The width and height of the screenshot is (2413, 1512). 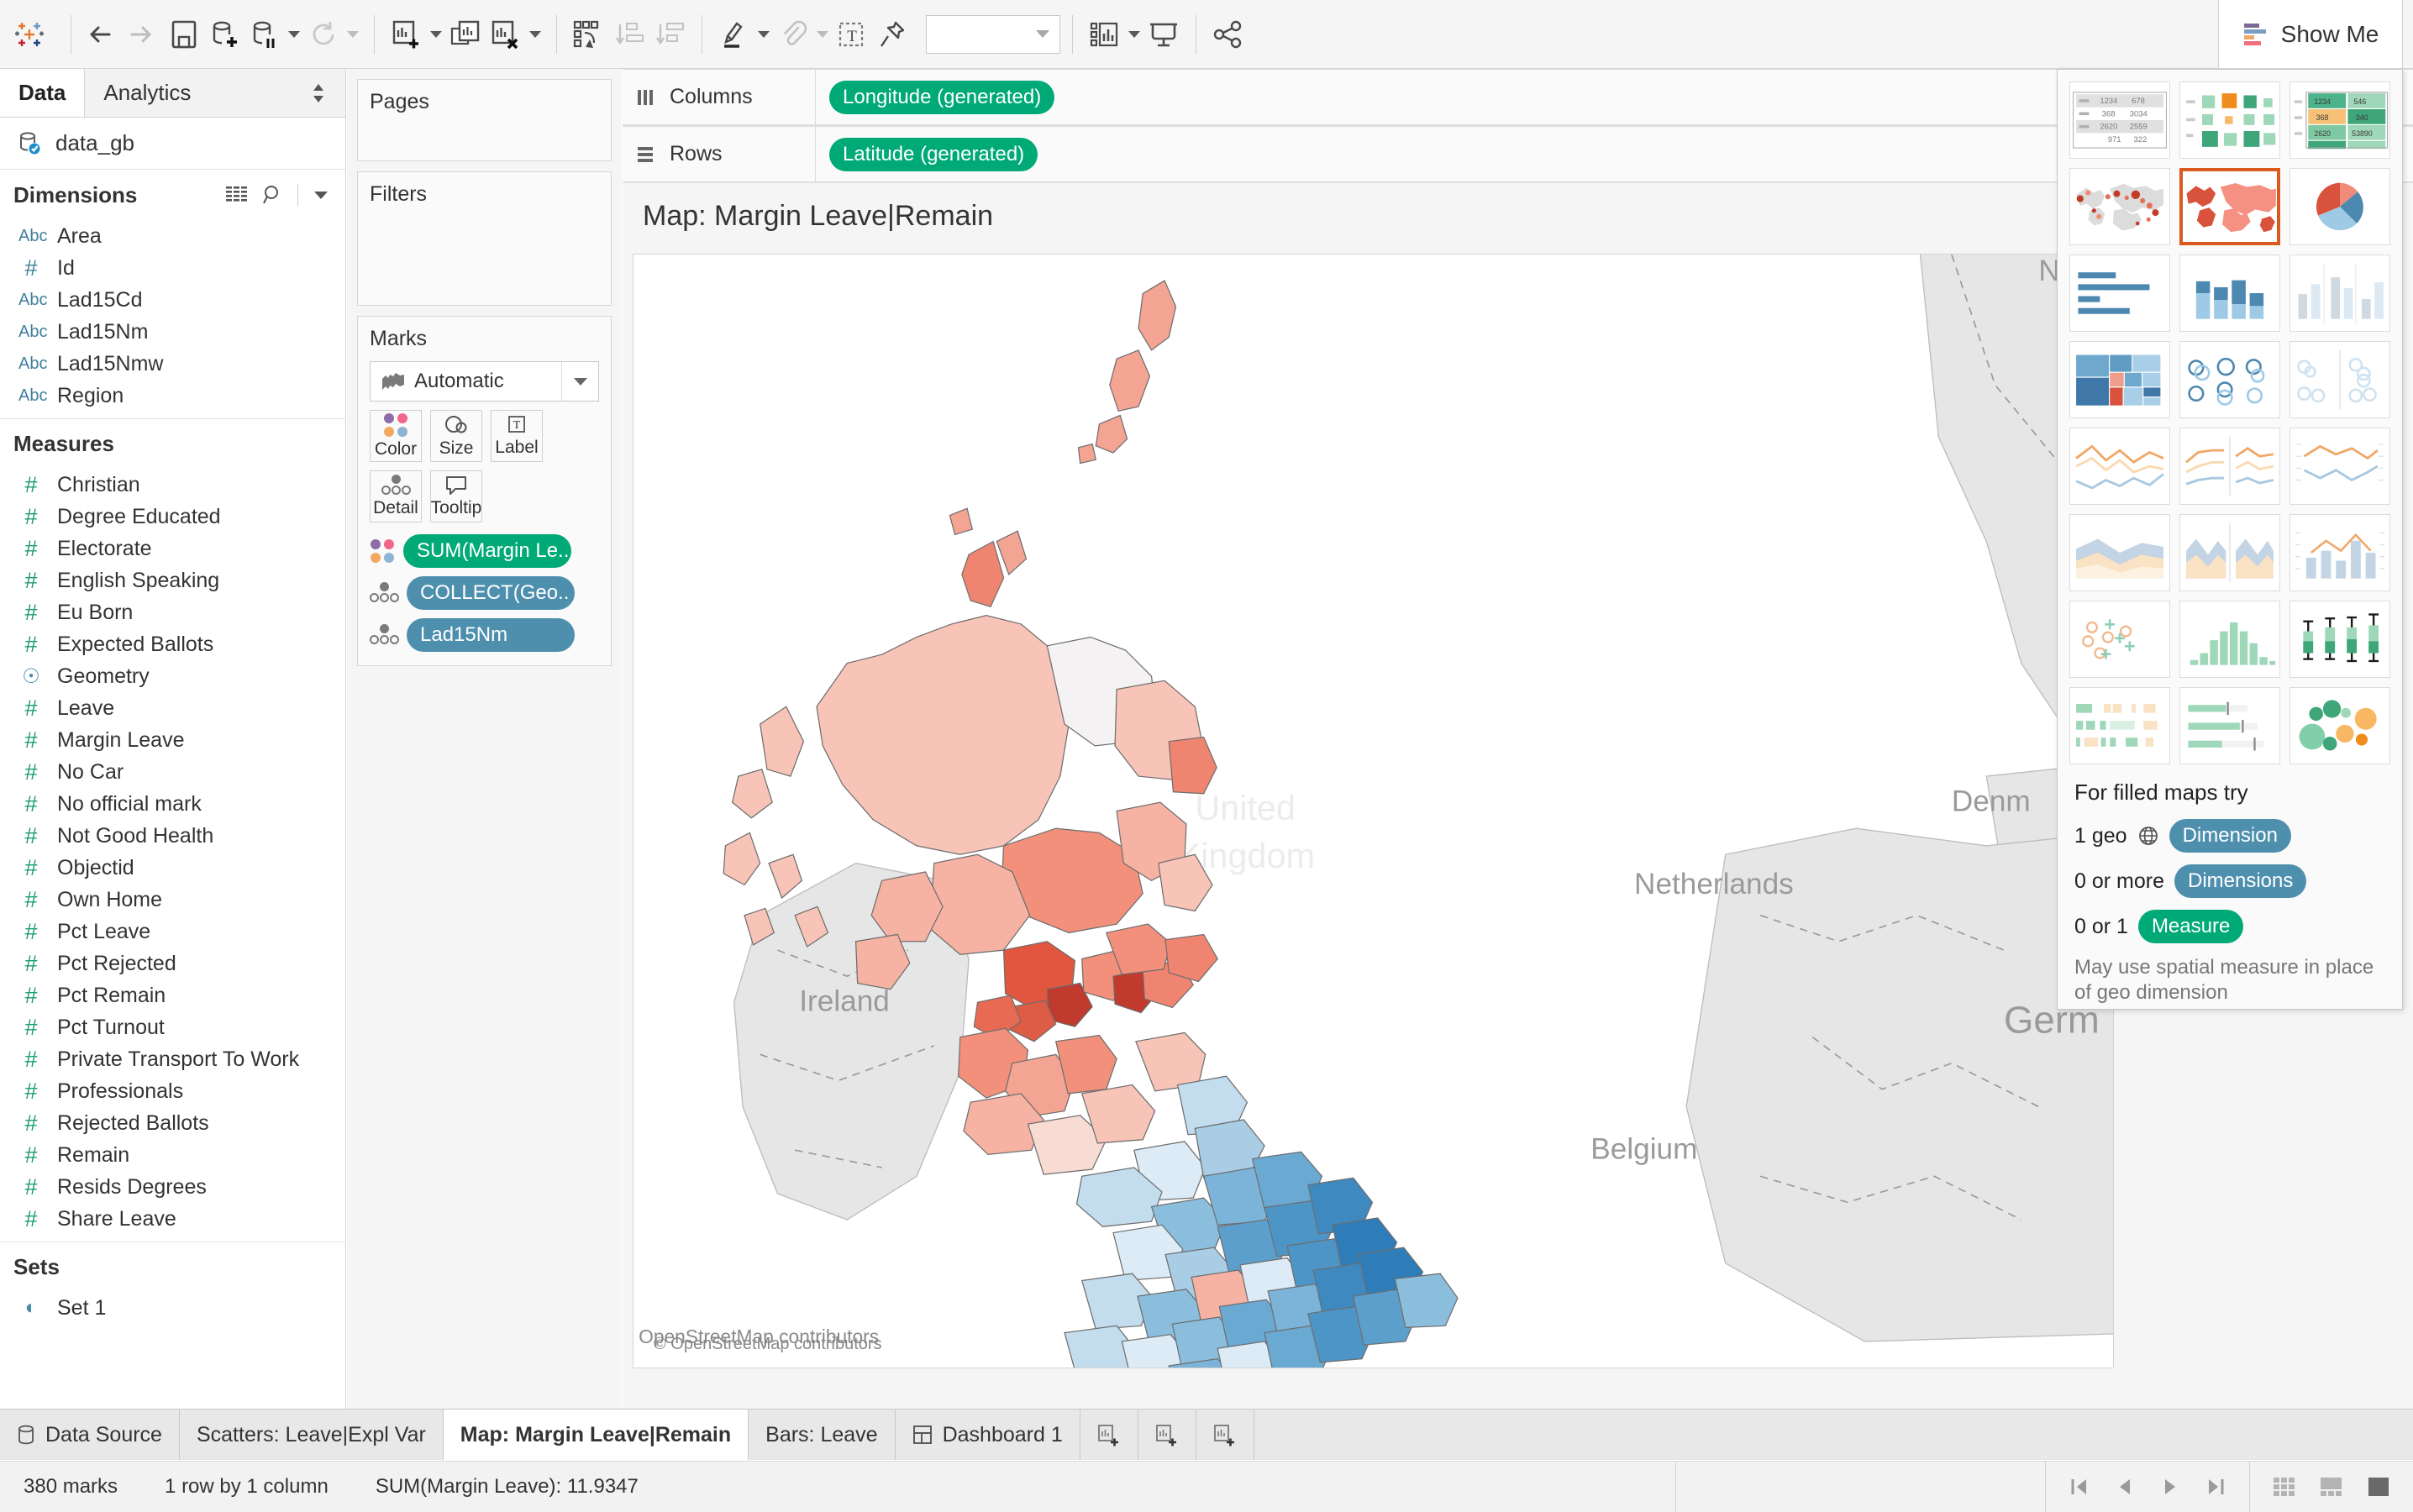 What do you see at coordinates (2339, 120) in the screenshot?
I see `show-me-highlight-table: 1234 546 368 340 2620 53890` at bounding box center [2339, 120].